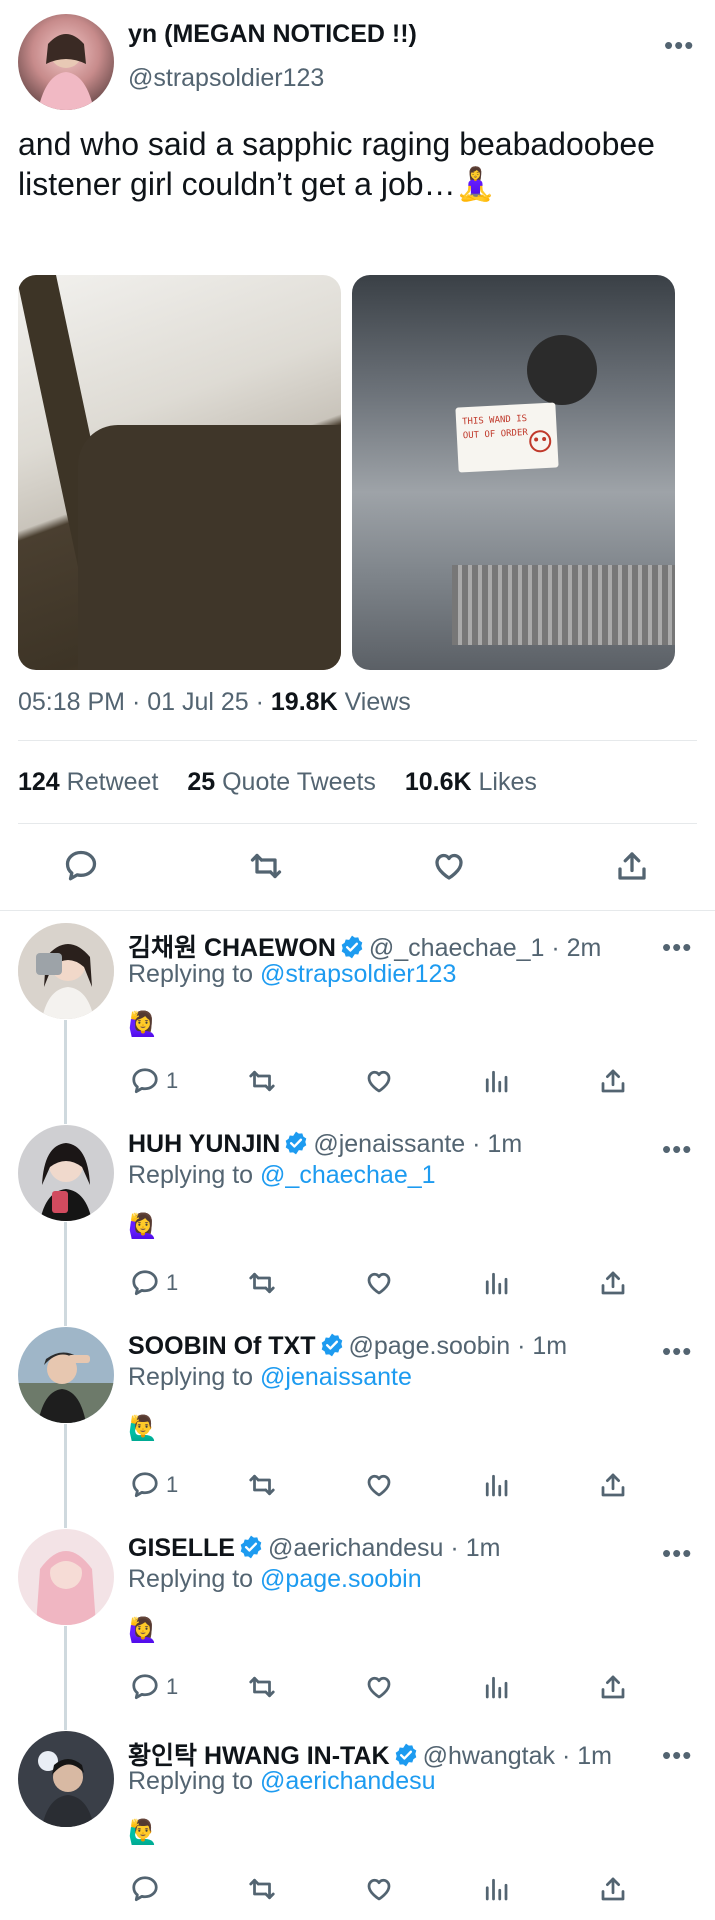 This screenshot has width=715, height=1920. I want to click on author-handle: @strapsoldier123, so click(226, 78).